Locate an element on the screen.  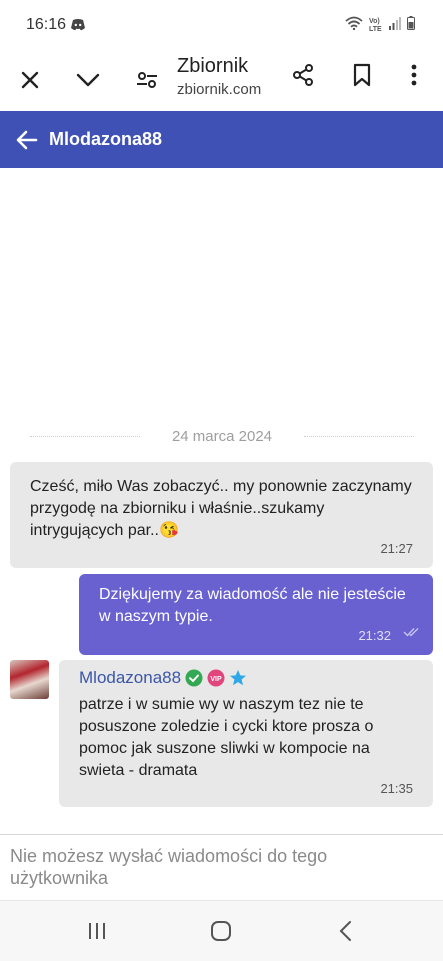
close-icon is located at coordinates (30, 80).